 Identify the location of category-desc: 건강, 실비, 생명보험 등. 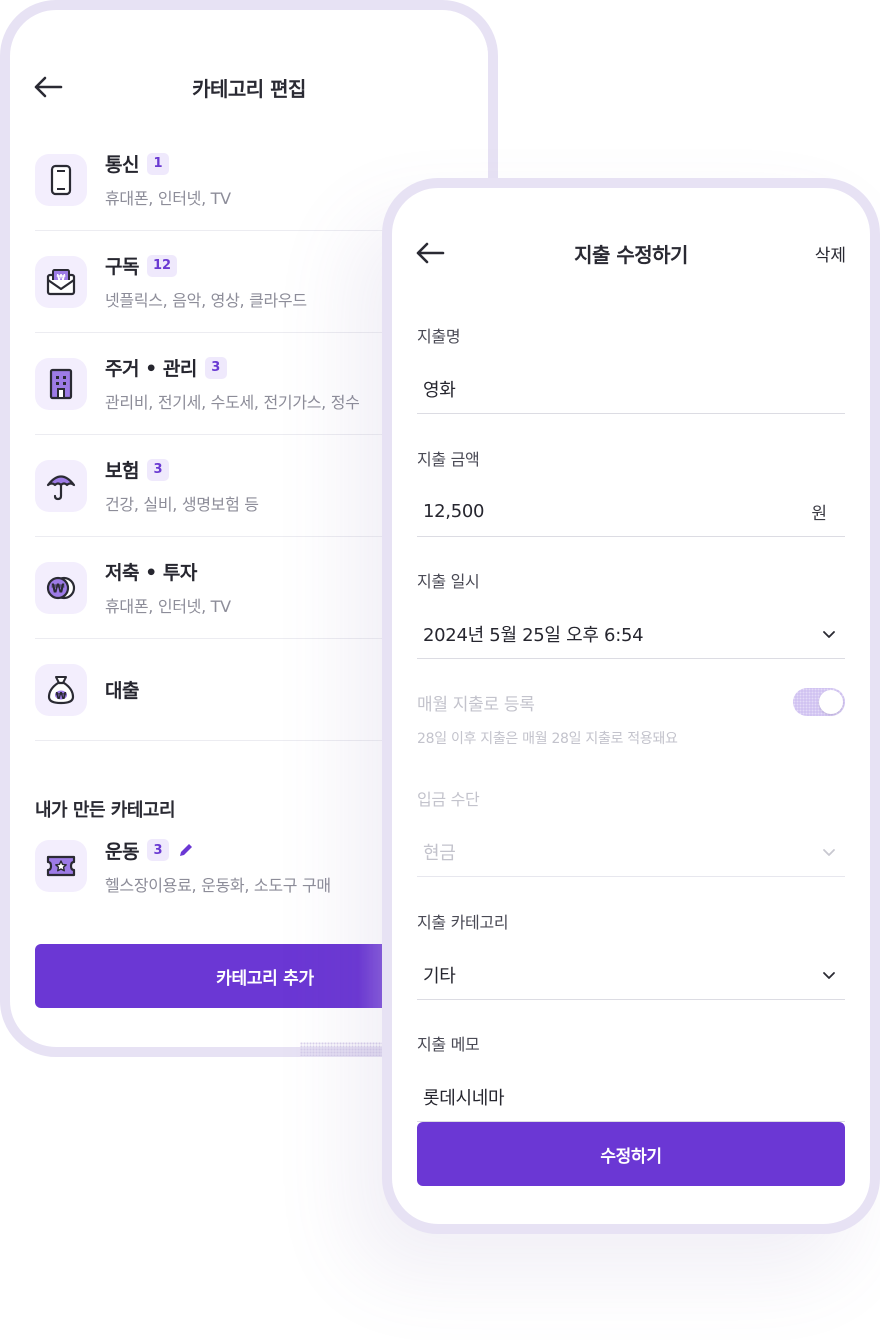
(182, 504).